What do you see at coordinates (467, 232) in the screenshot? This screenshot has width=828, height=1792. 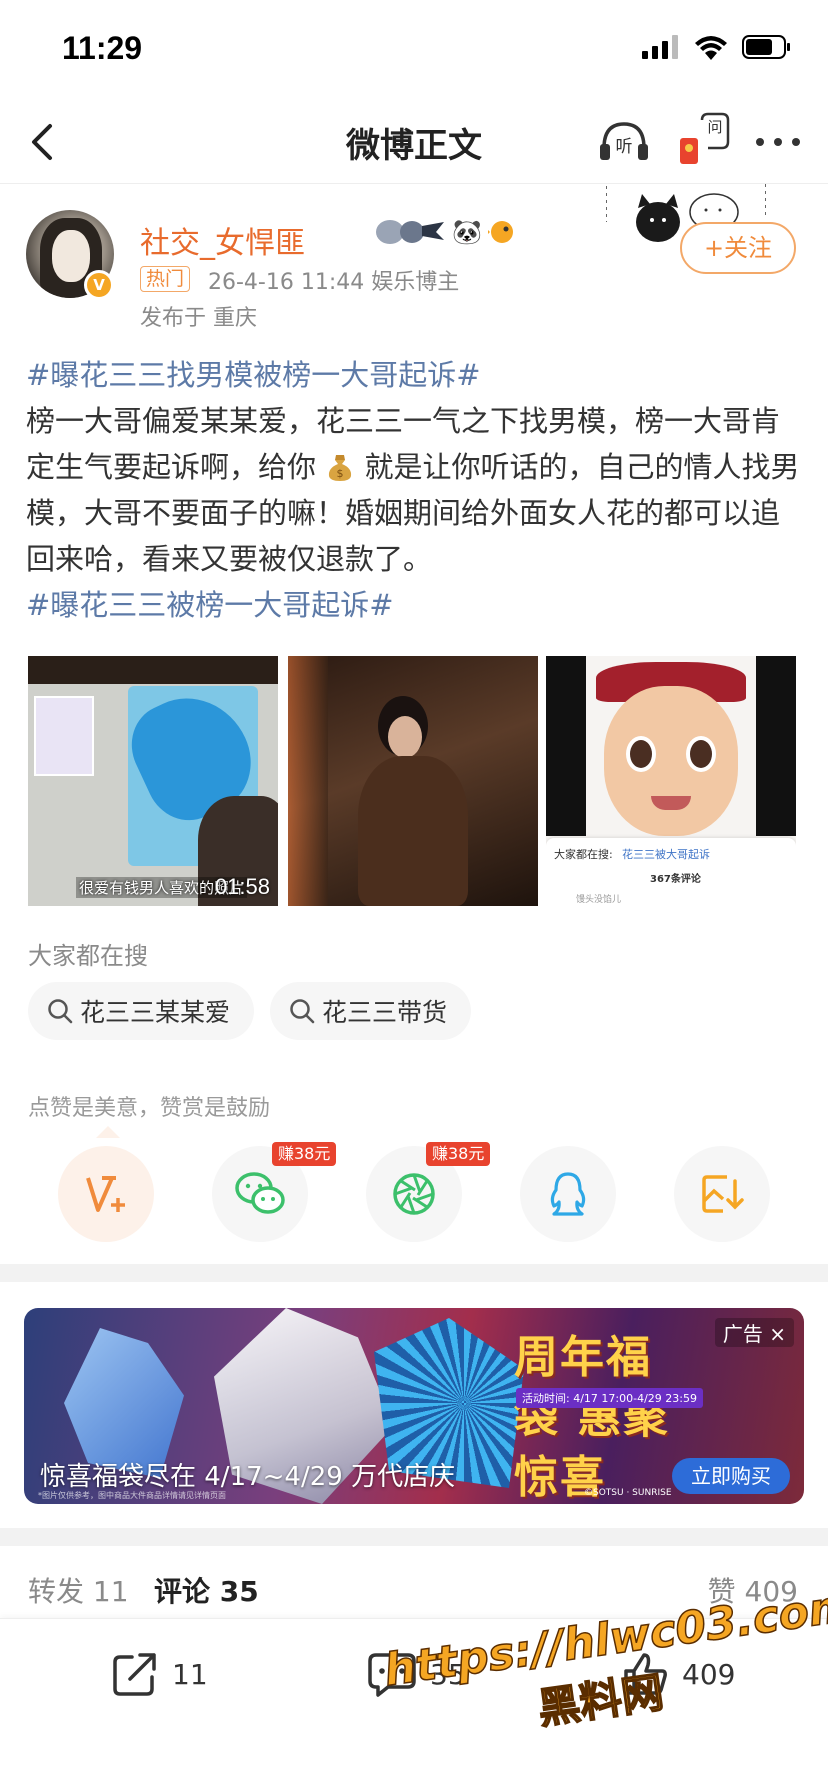 I see `panda-emoji: 🐼` at bounding box center [467, 232].